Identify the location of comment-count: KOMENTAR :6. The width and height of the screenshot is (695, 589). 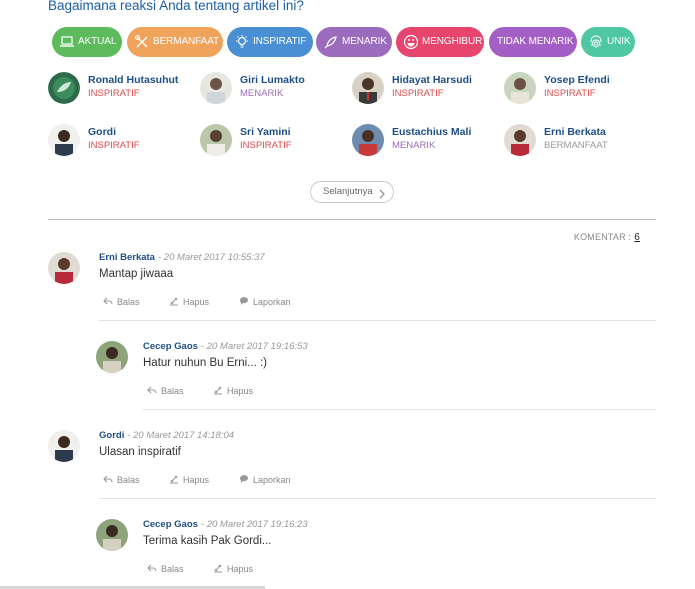
(607, 237).